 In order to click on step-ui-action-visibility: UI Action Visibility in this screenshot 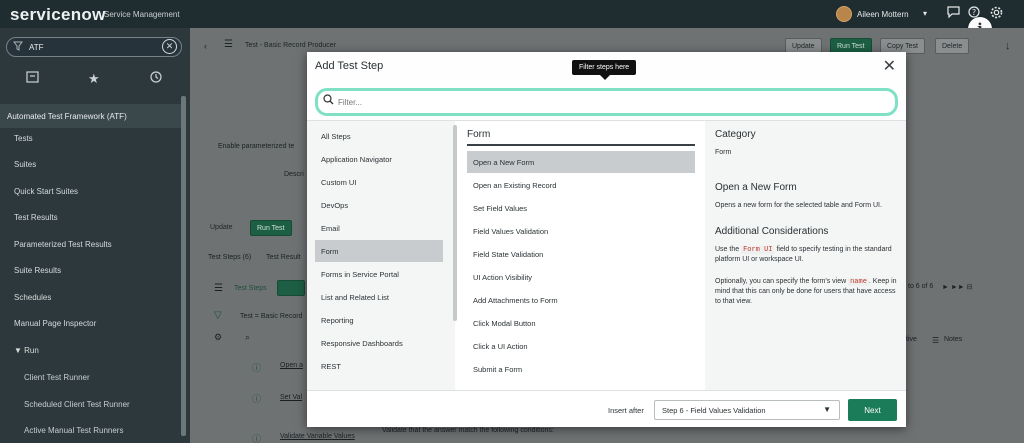, I will do `click(581, 277)`.